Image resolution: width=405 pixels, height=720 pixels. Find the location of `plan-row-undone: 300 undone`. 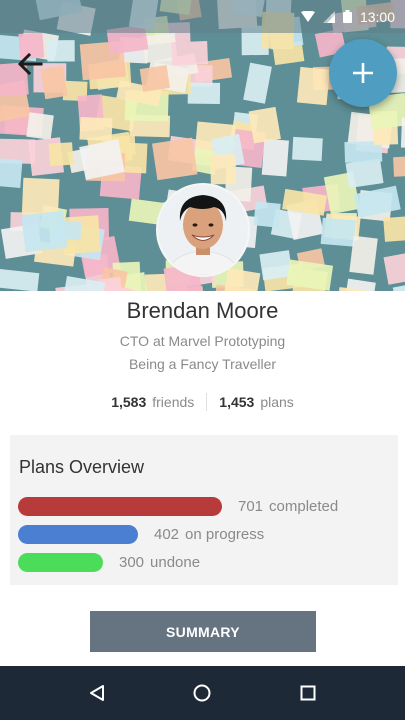

plan-row-undone: 300 undone is located at coordinates (109, 562).